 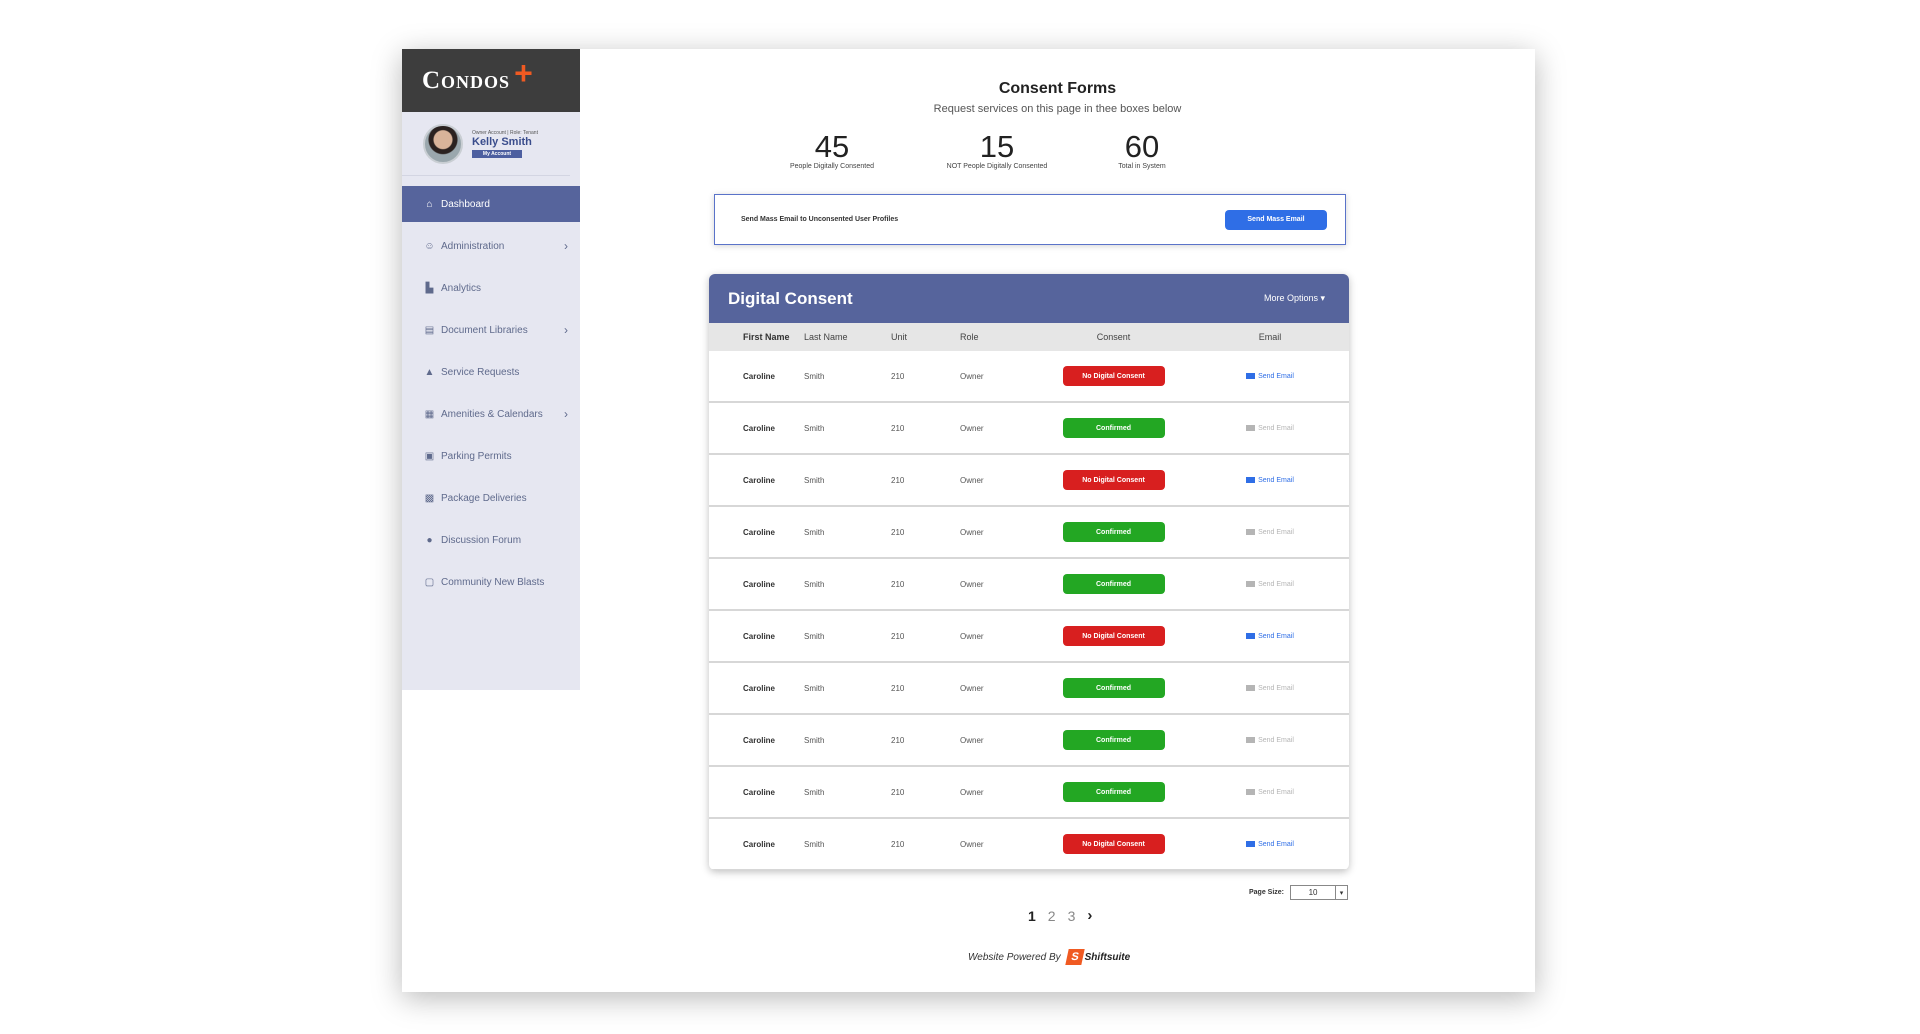 What do you see at coordinates (1313, 892) in the screenshot?
I see `page-size-value: 10` at bounding box center [1313, 892].